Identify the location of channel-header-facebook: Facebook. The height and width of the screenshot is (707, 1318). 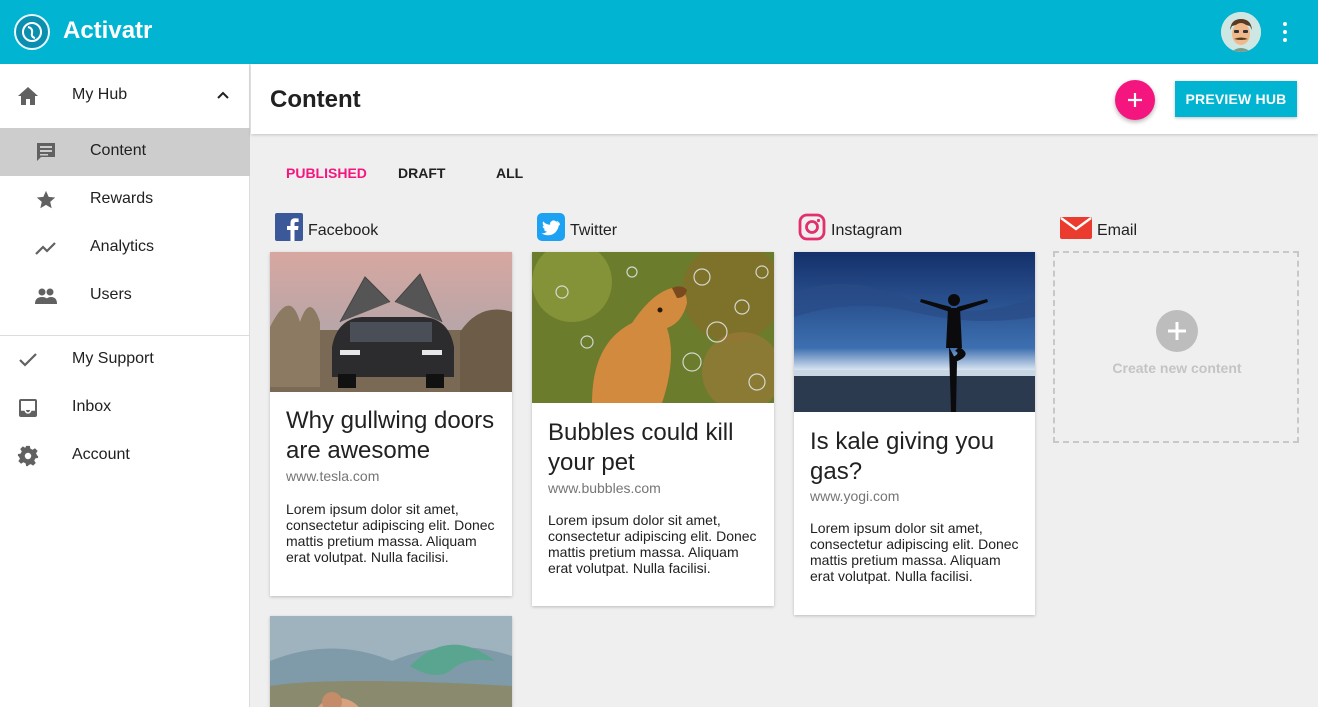
(326, 226).